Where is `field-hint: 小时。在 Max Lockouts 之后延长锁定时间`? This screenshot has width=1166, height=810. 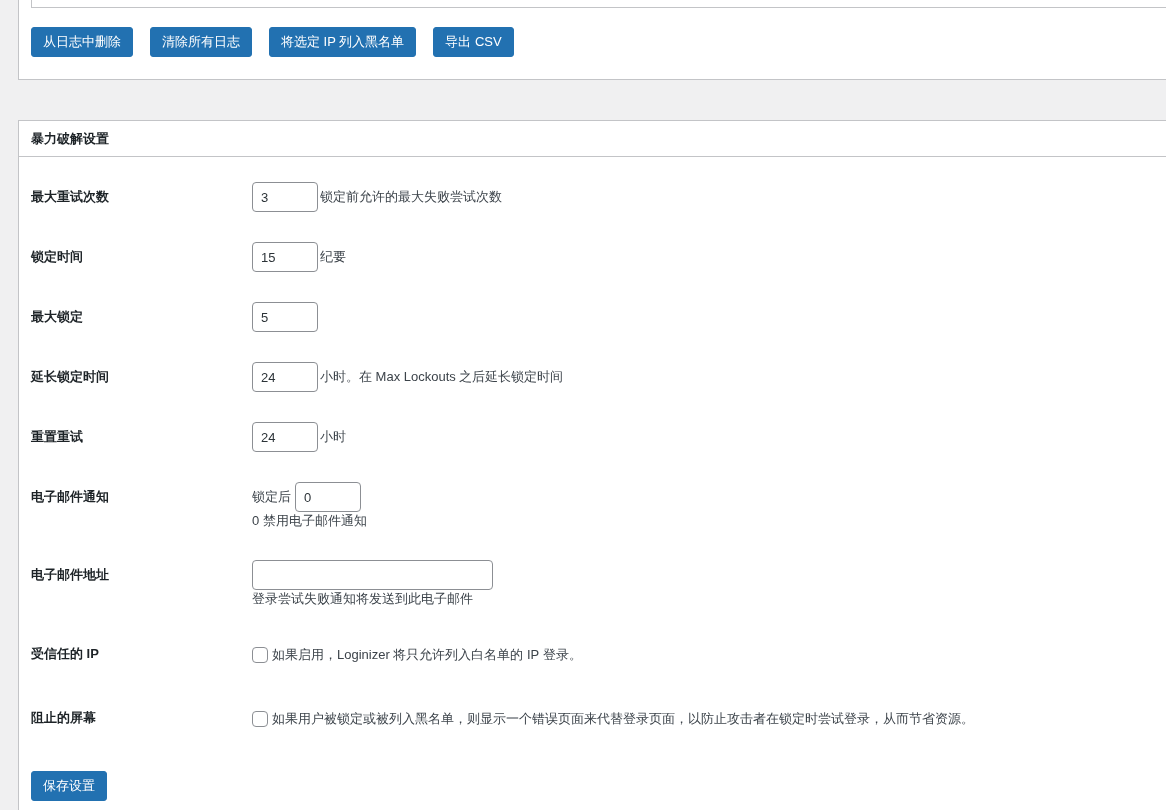
field-hint: 小时。在 Max Lockouts 之后延长锁定时间 is located at coordinates (442, 377).